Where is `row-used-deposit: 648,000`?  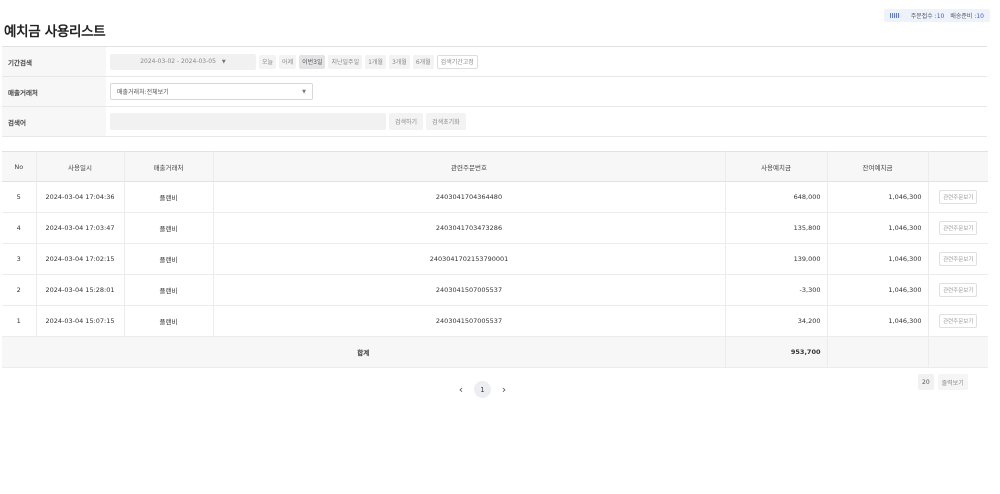 row-used-deposit: 648,000 is located at coordinates (776, 197).